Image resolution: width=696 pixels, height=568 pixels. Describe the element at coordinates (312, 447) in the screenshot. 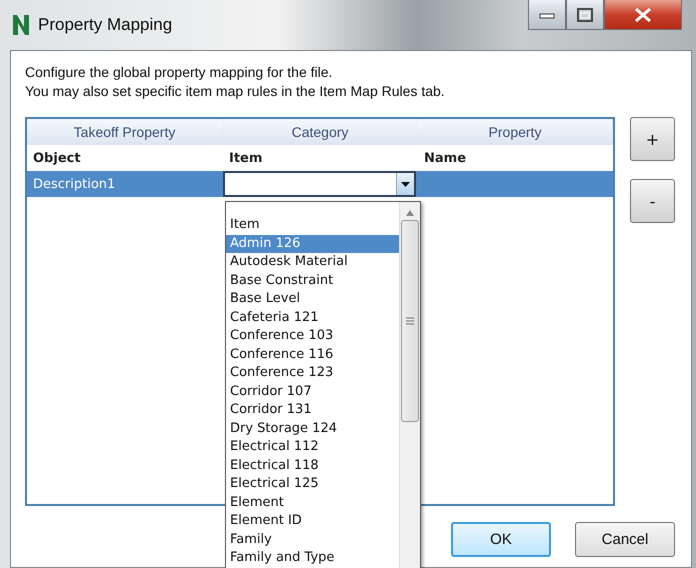

I see `dropdown-option: Electrical 112` at that location.